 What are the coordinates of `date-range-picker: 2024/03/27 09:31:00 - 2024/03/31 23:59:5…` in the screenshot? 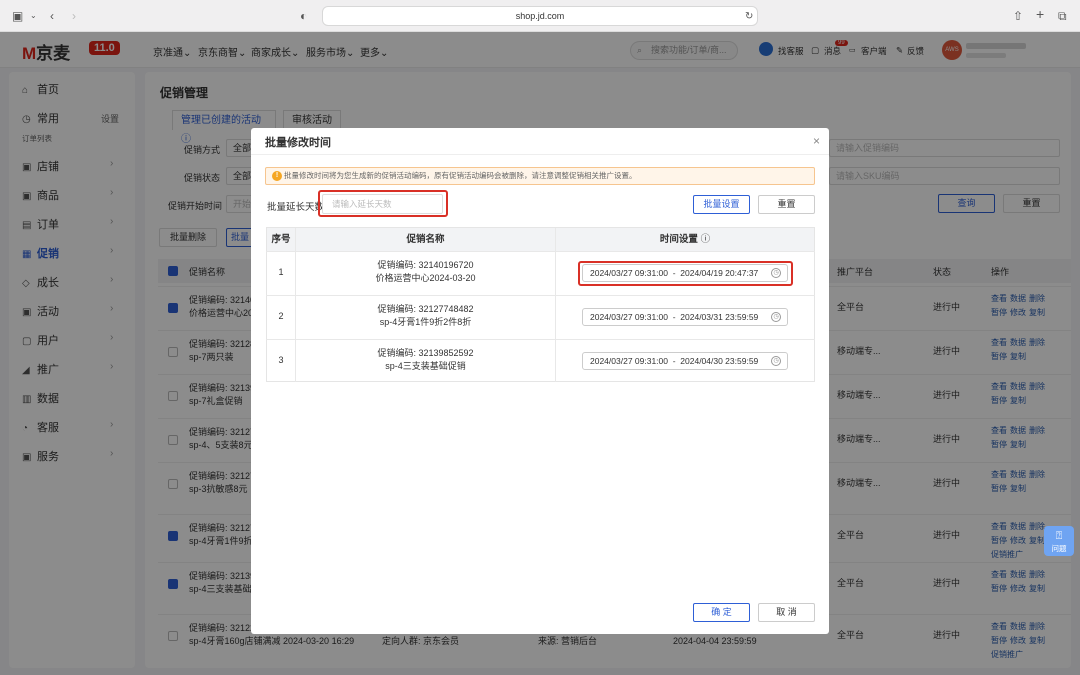 It's located at (685, 317).